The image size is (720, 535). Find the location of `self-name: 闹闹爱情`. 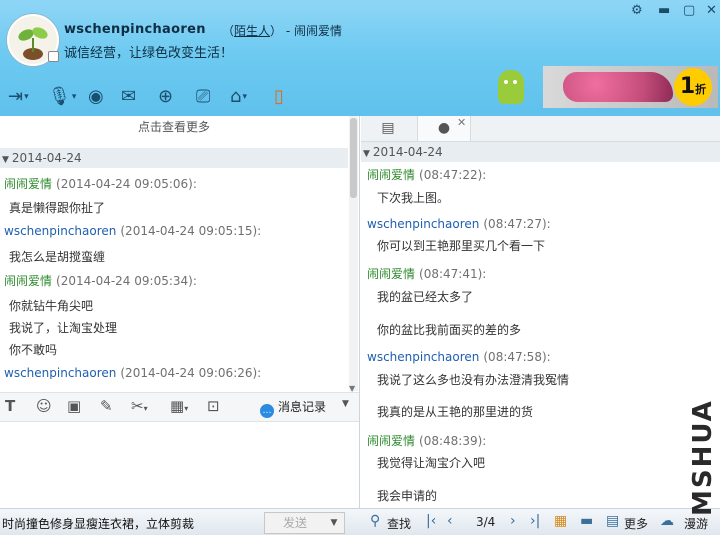

self-name: 闹闹爱情 is located at coordinates (318, 31).